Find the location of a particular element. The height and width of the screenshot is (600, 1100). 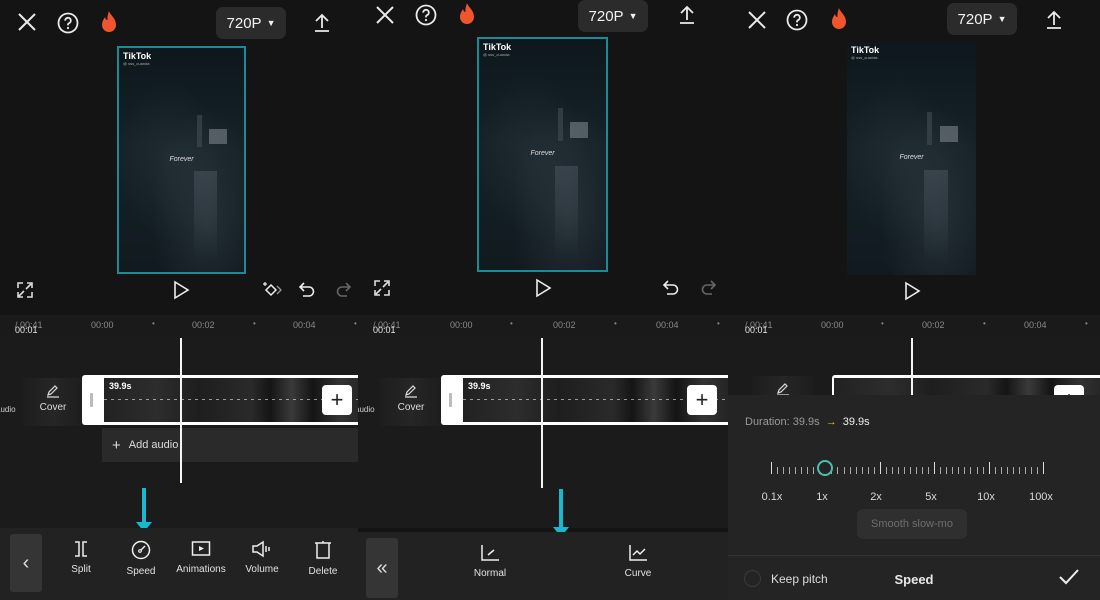

overlay-text: Forever is located at coordinates (911, 157).